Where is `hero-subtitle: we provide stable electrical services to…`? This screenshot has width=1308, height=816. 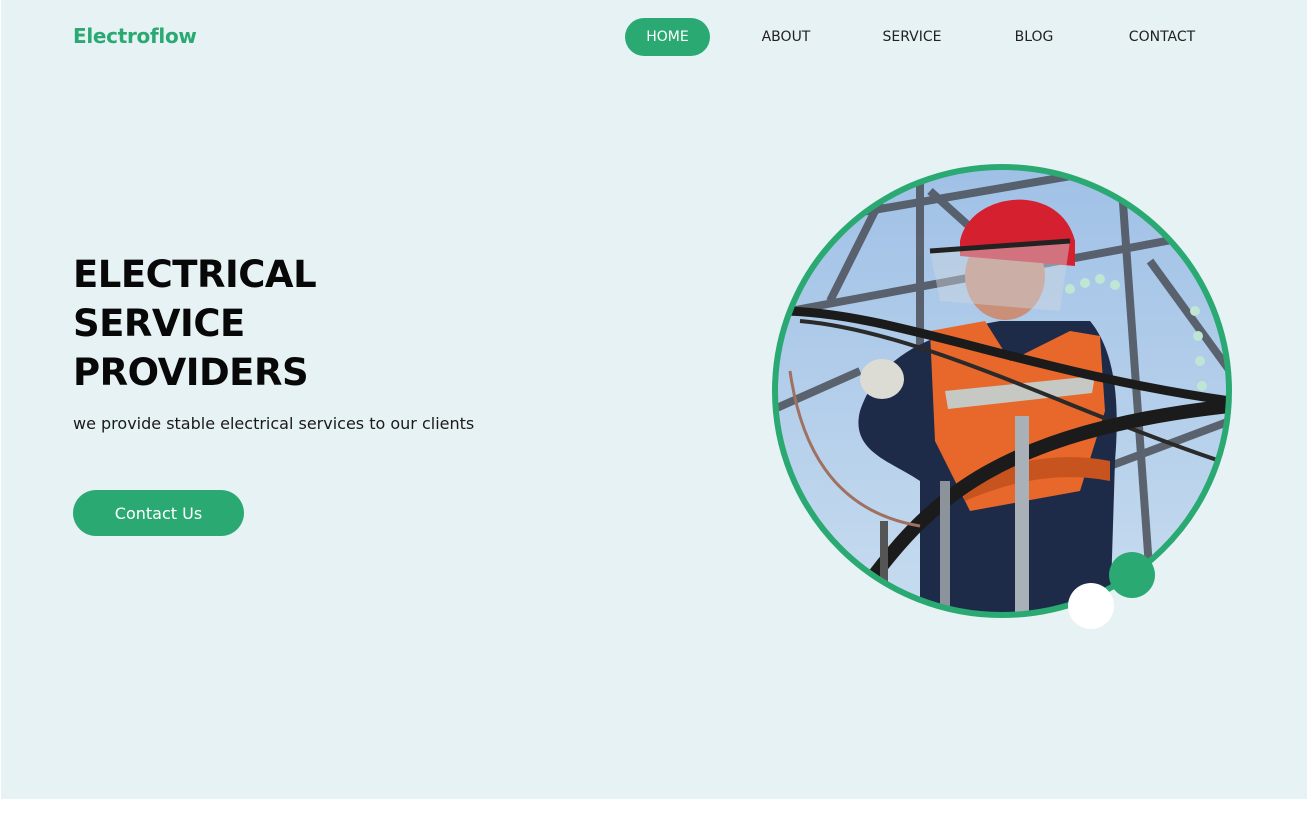
hero-subtitle: we provide stable electrical services to… is located at coordinates (274, 423).